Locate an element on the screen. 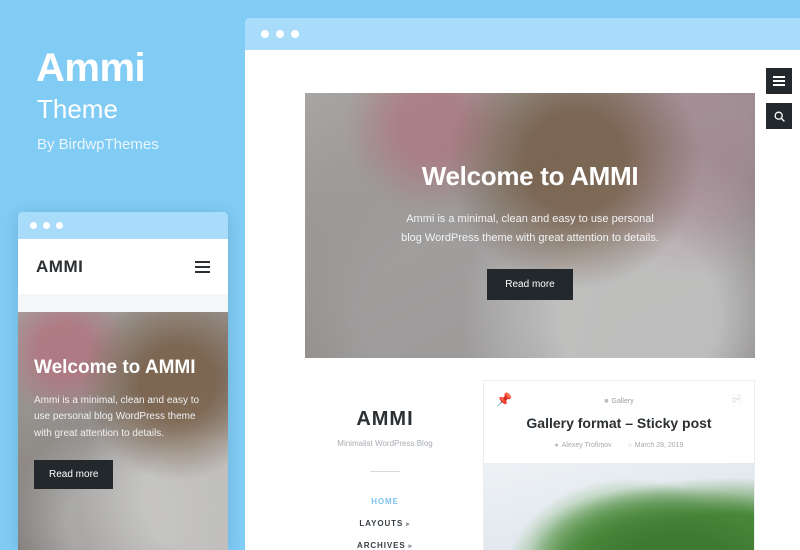 This screenshot has height=550, width=800. mobile-read-more-button: Read more is located at coordinates (74, 475).